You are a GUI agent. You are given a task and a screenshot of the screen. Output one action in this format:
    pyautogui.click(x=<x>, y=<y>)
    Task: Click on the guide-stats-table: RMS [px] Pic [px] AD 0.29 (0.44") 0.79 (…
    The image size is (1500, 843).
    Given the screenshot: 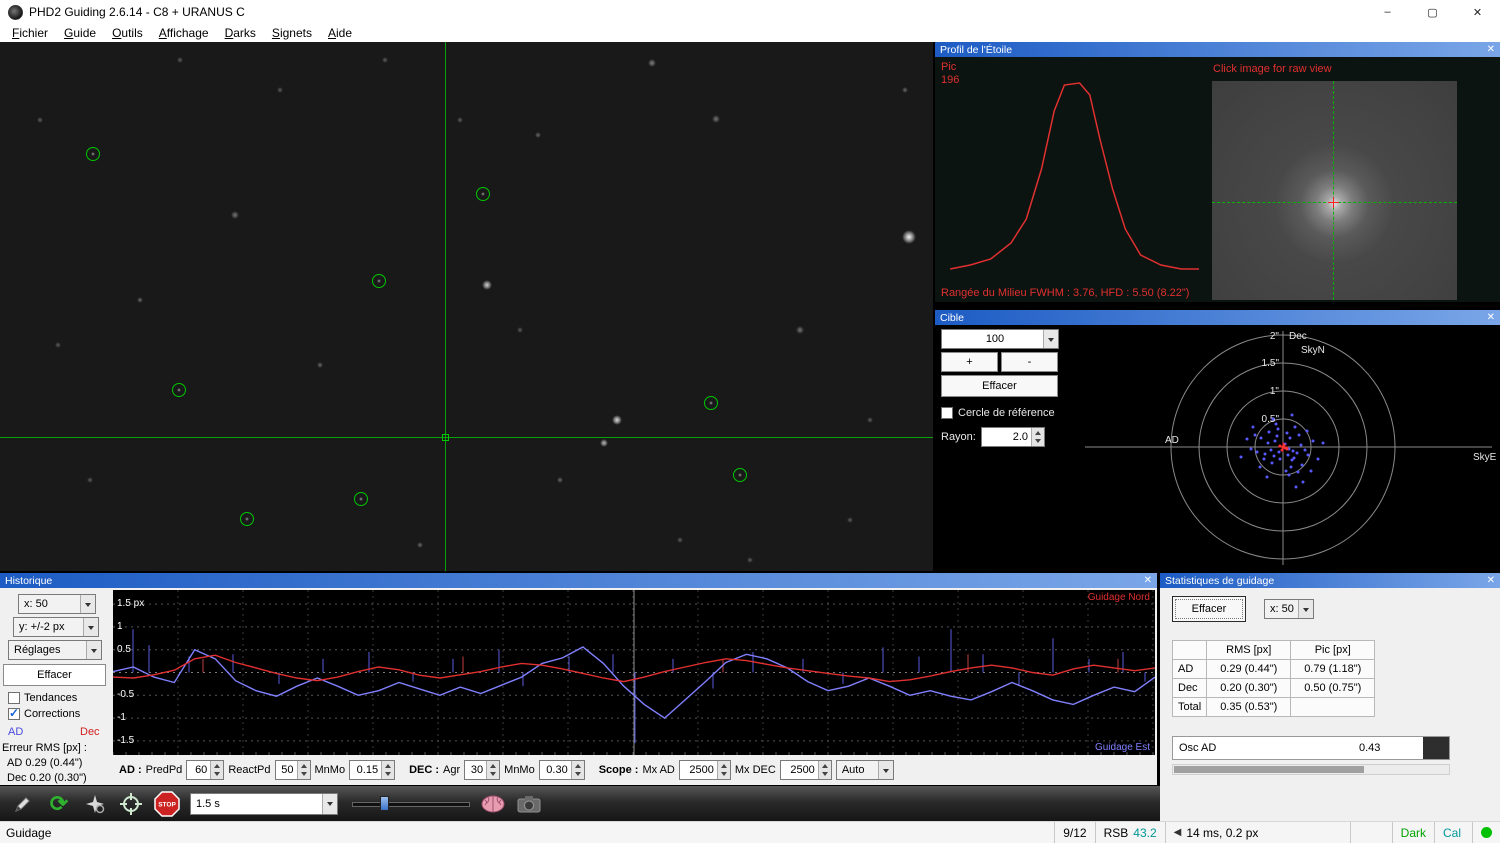 What is the action you would take?
    pyautogui.click(x=1273, y=678)
    